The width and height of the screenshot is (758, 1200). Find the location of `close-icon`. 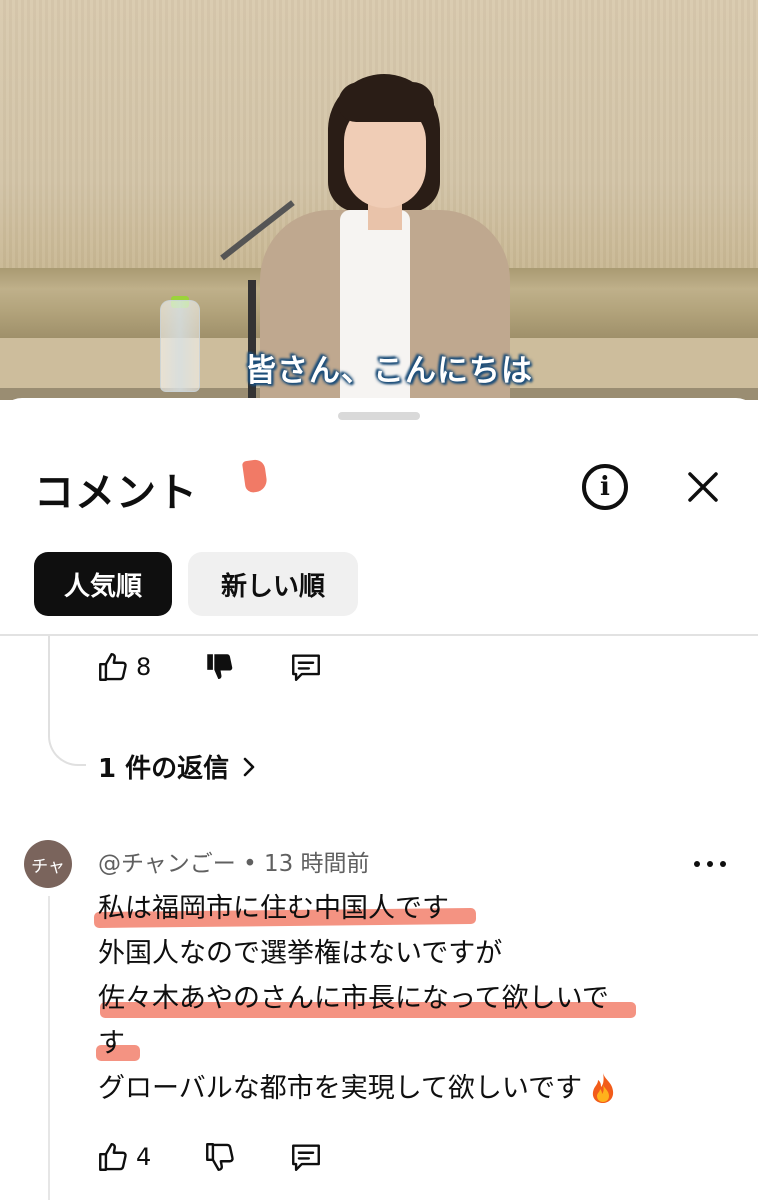

close-icon is located at coordinates (703, 487).